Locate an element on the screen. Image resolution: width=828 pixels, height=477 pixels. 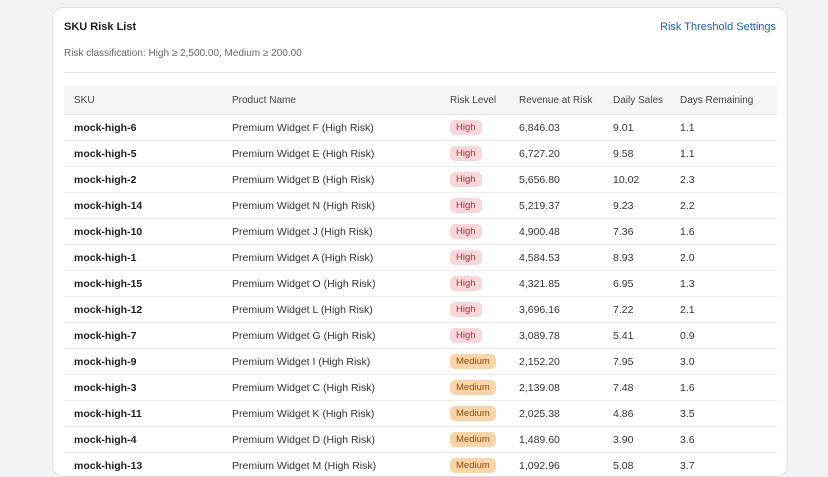
daily-sales-cell: 9.01 is located at coordinates (636, 128).